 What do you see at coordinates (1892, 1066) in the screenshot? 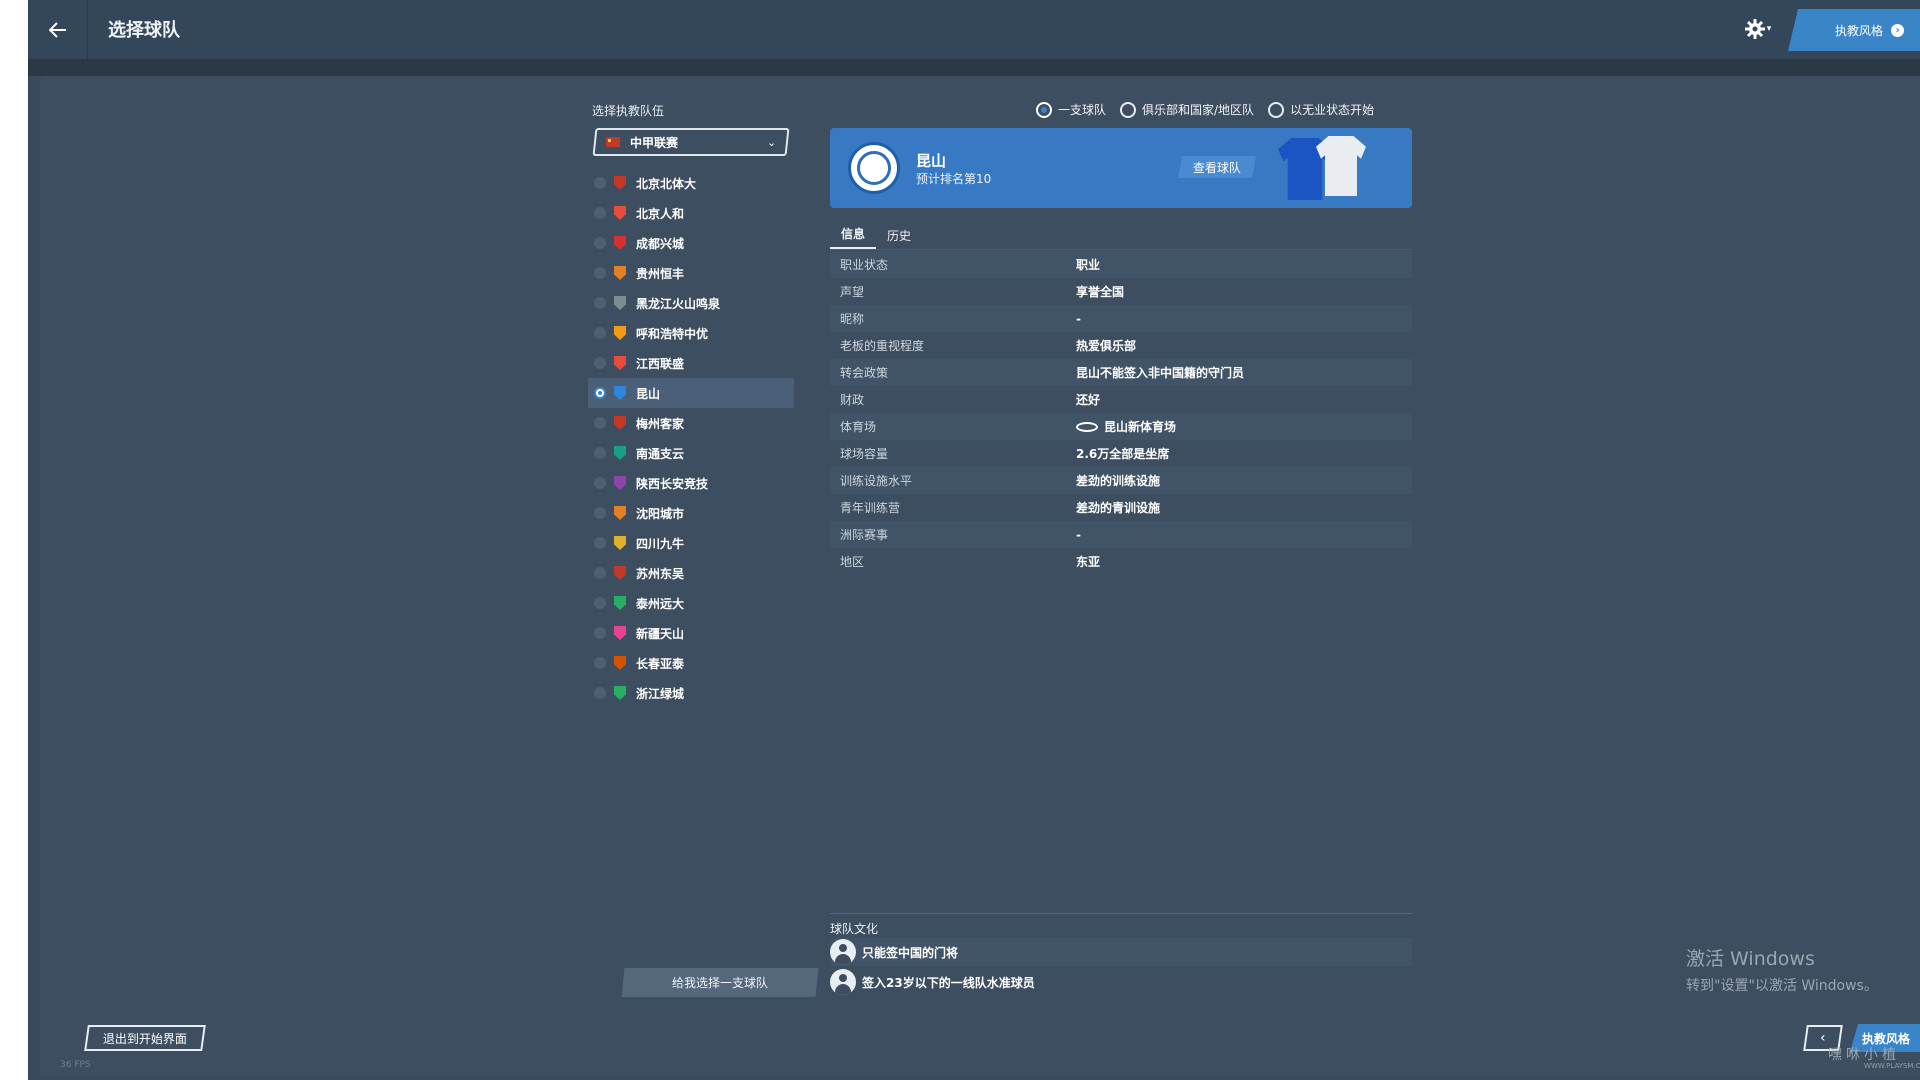
I see `watermark-url: WWW.PLAYSM.CC` at bounding box center [1892, 1066].